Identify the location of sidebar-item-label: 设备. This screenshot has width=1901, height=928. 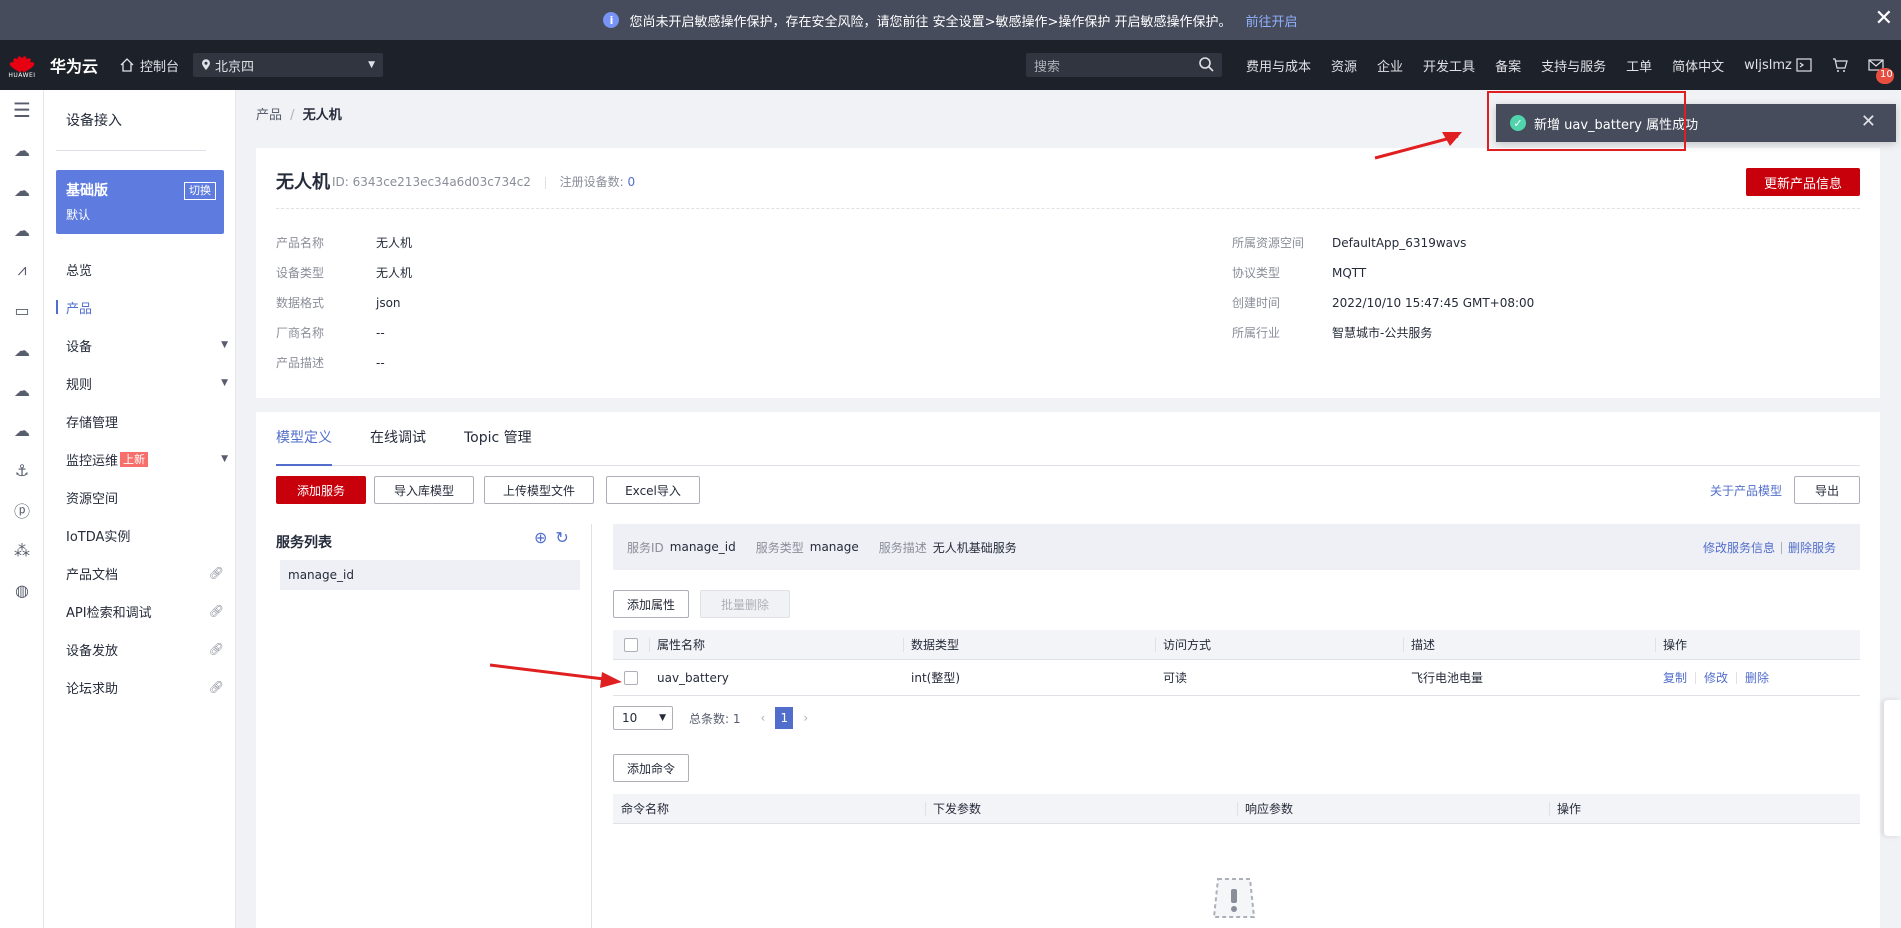
(79, 347).